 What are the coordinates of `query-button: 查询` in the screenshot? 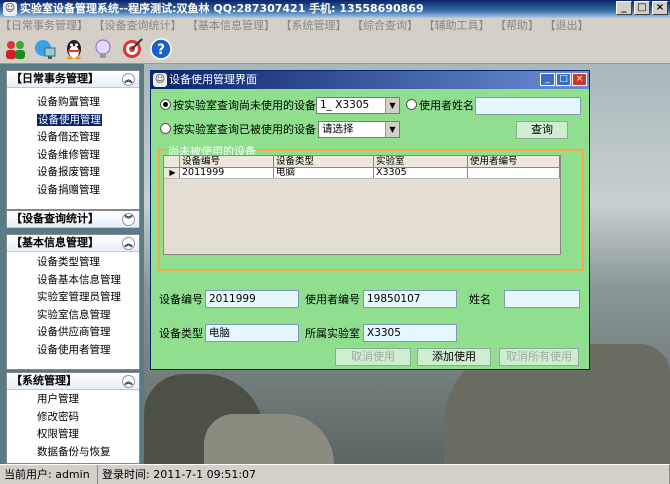 It's located at (542, 130).